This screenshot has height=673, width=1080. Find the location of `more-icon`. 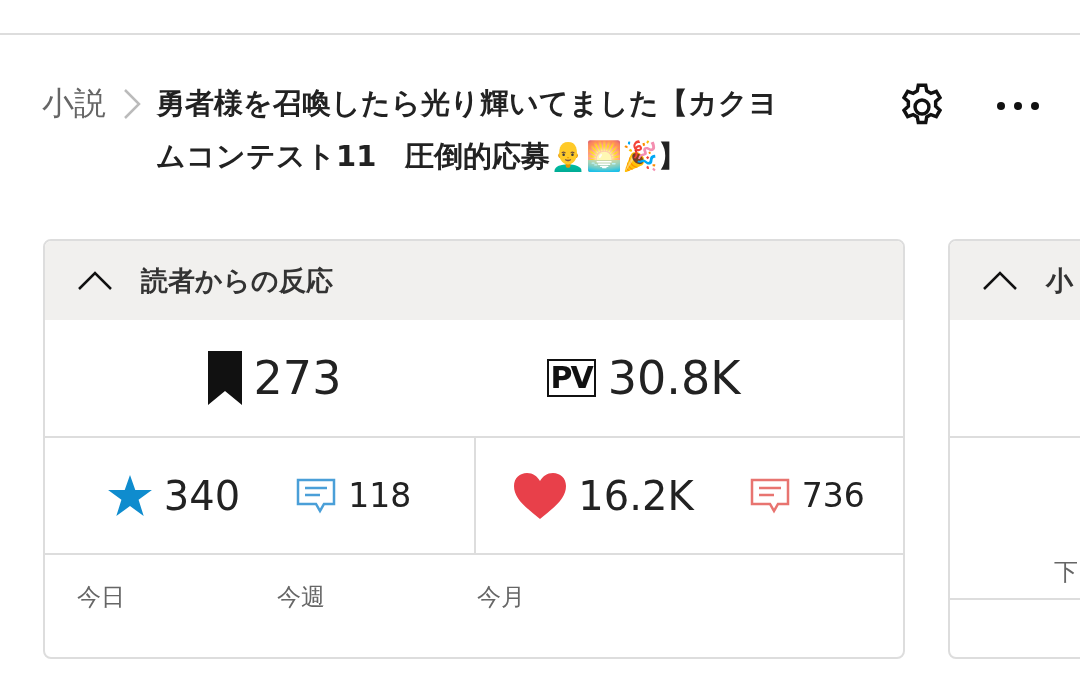

more-icon is located at coordinates (1018, 106).